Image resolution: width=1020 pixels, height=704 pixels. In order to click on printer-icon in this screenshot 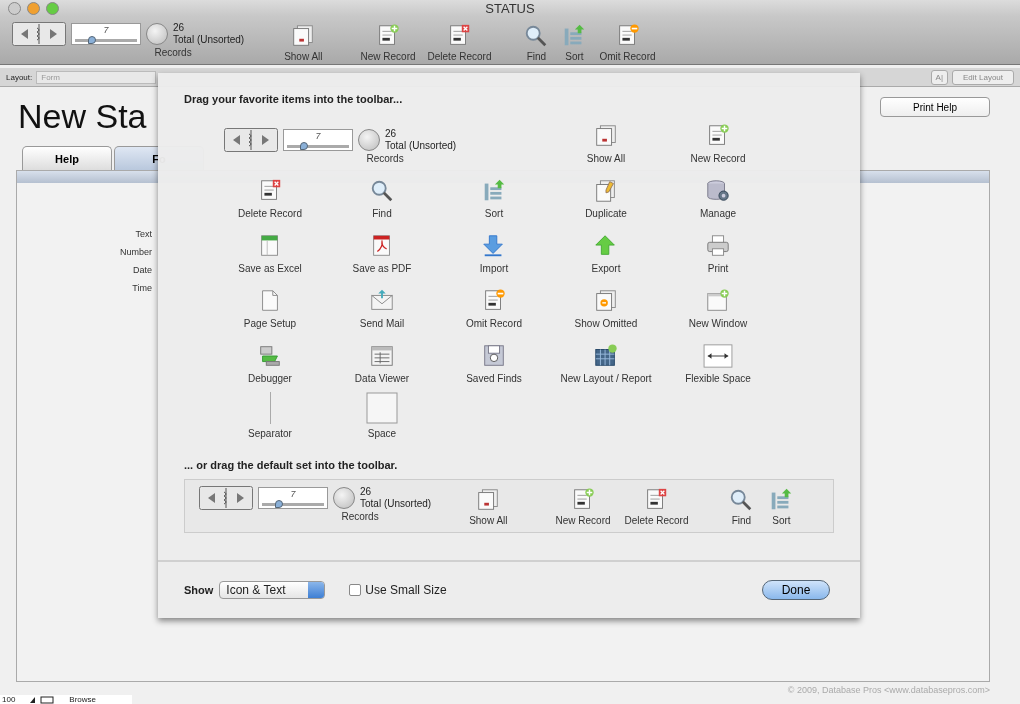, I will do `click(718, 246)`.